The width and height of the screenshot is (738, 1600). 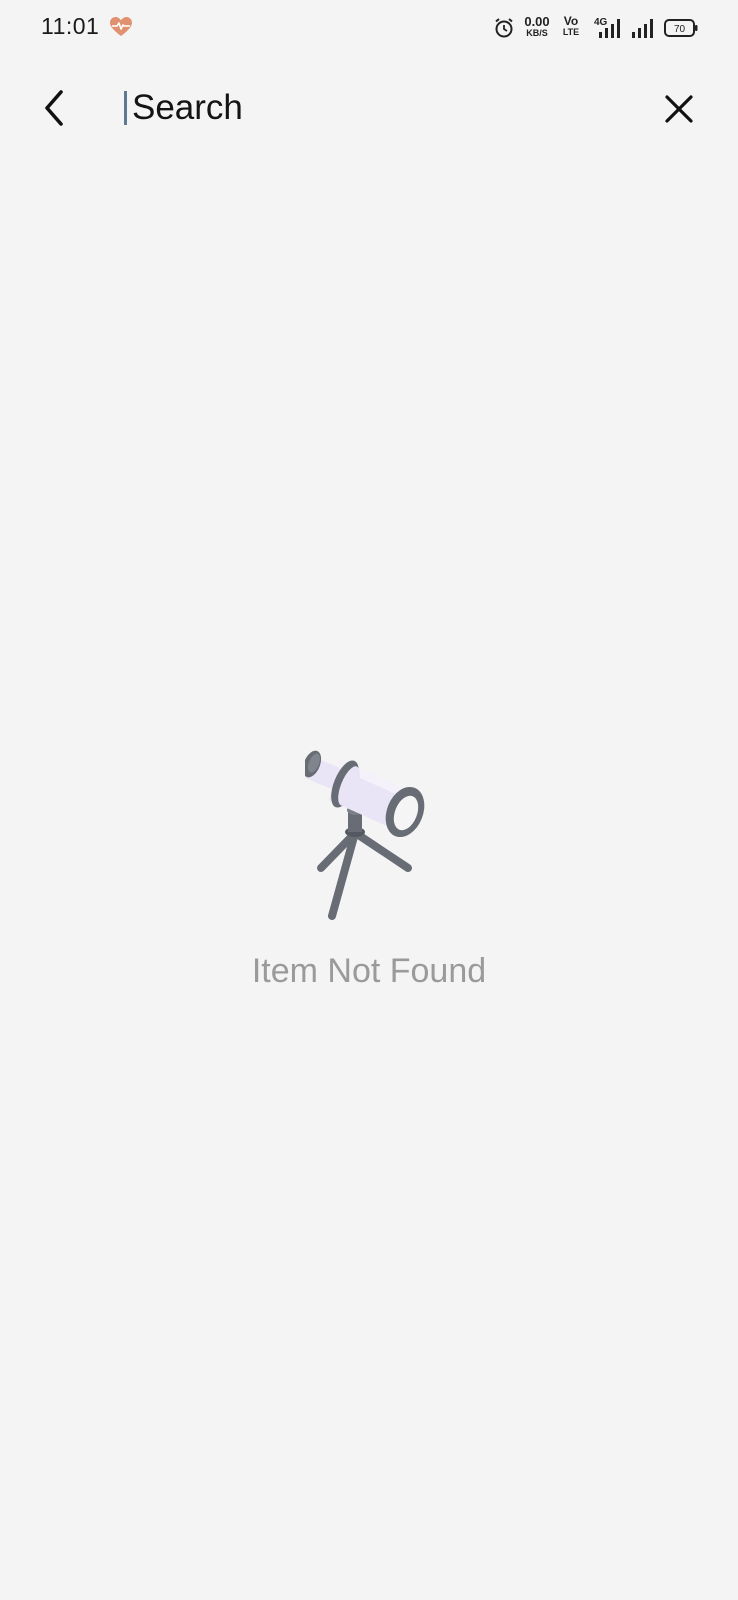 I want to click on battery-level: 70, so click(x=680, y=29).